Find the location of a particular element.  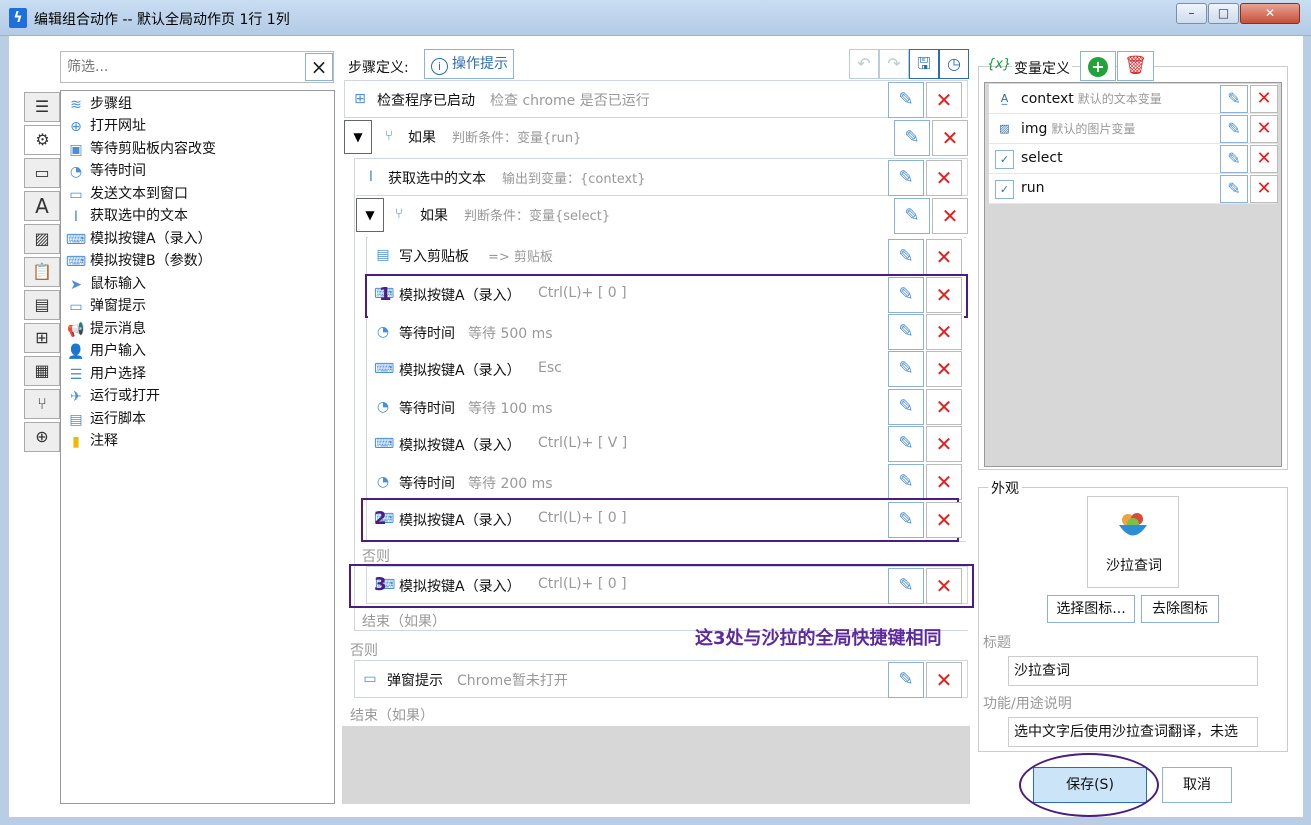

image-icon: ▨ is located at coordinates (42, 239).